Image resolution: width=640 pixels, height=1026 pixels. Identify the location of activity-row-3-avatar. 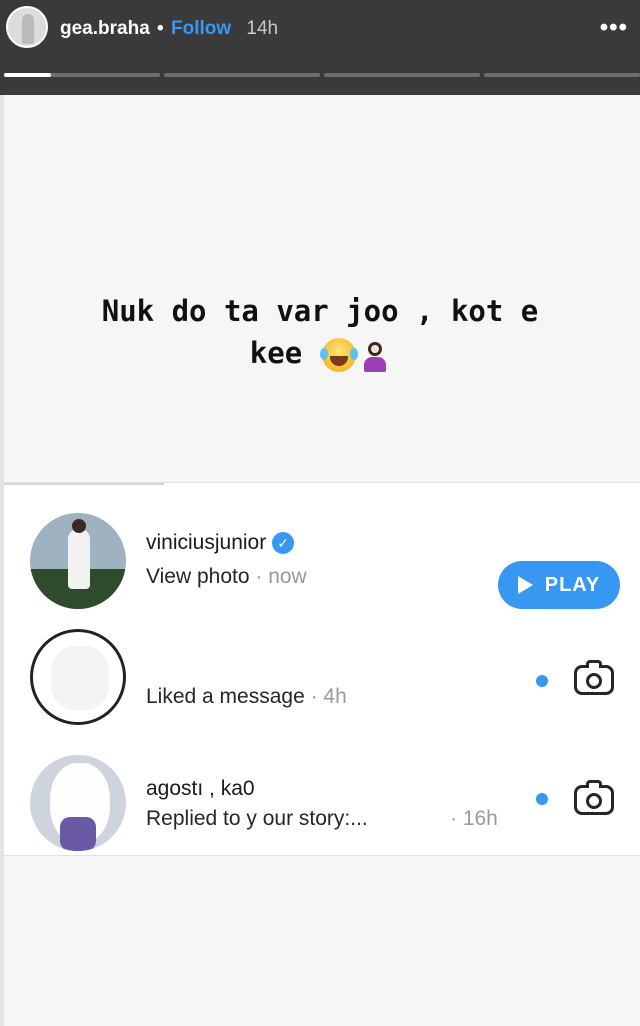
(78, 803).